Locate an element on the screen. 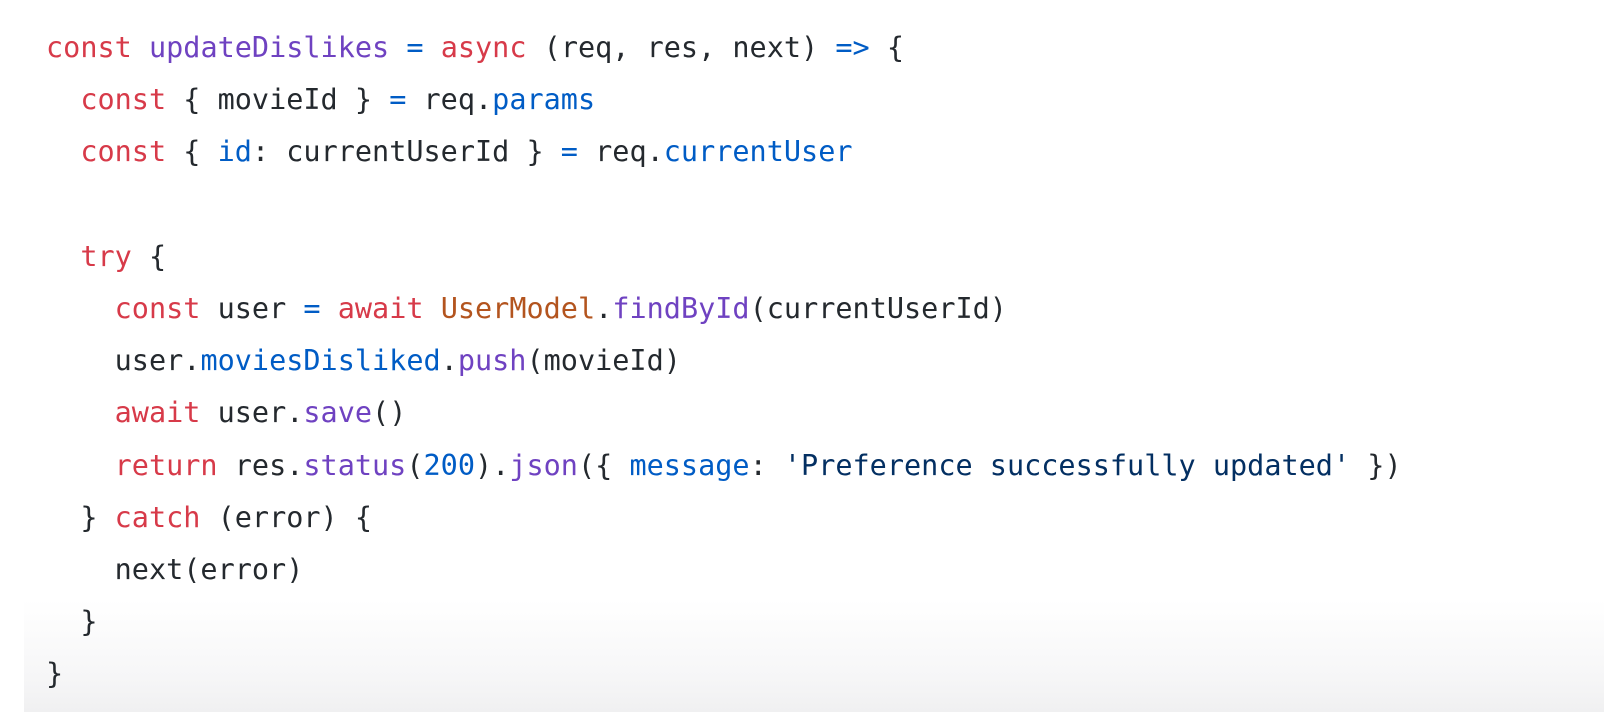  code-token-property: currentUser is located at coordinates (758, 152).